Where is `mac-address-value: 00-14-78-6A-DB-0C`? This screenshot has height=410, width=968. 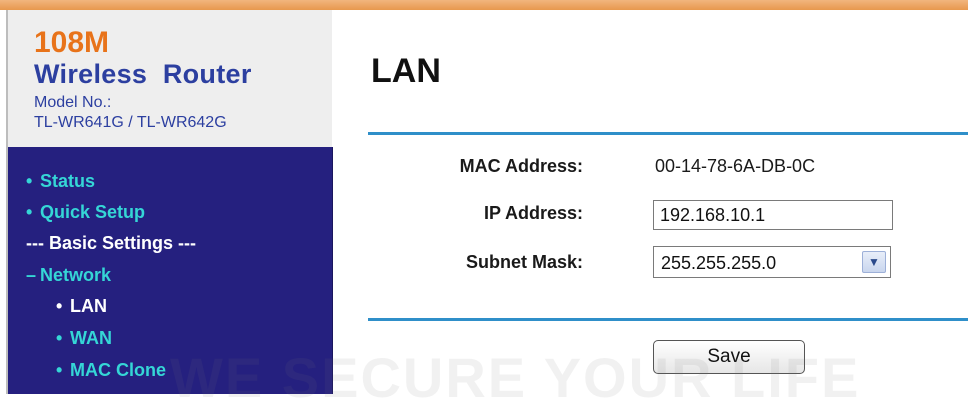
mac-address-value: 00-14-78-6A-DB-0C is located at coordinates (735, 166).